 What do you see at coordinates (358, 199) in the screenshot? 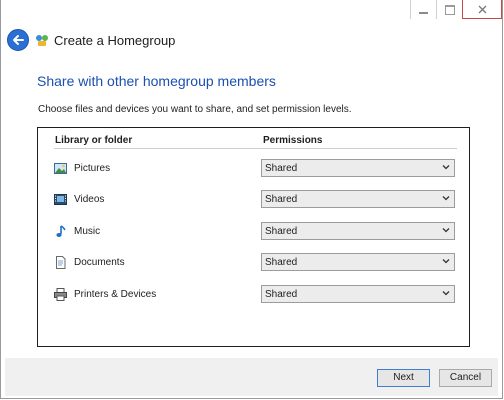
I see `permission-select-videos: Shared` at bounding box center [358, 199].